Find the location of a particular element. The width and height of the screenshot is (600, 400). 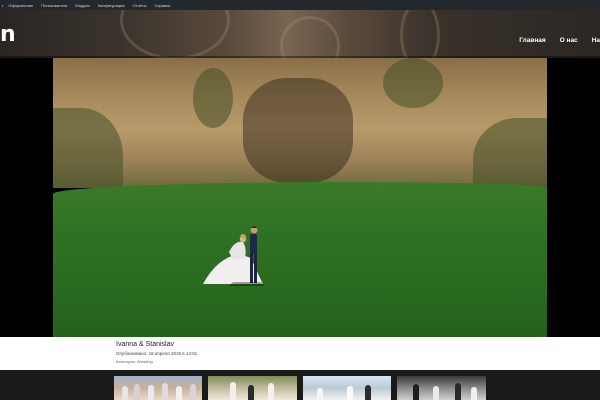

nav-link-about: О нас is located at coordinates (569, 40).